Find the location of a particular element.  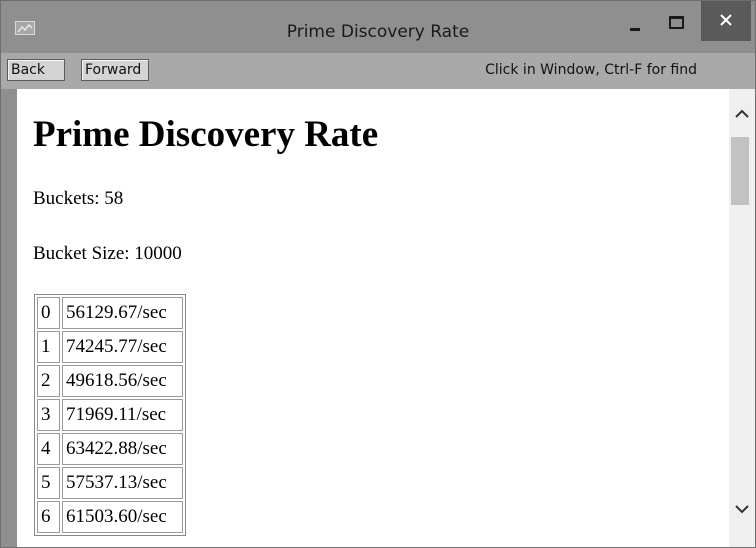

find-hint: Click in Window, Ctrl-F for find is located at coordinates (591, 70).